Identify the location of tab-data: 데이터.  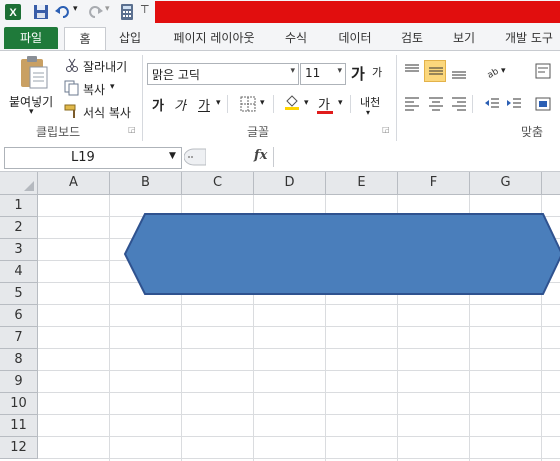
(355, 38).